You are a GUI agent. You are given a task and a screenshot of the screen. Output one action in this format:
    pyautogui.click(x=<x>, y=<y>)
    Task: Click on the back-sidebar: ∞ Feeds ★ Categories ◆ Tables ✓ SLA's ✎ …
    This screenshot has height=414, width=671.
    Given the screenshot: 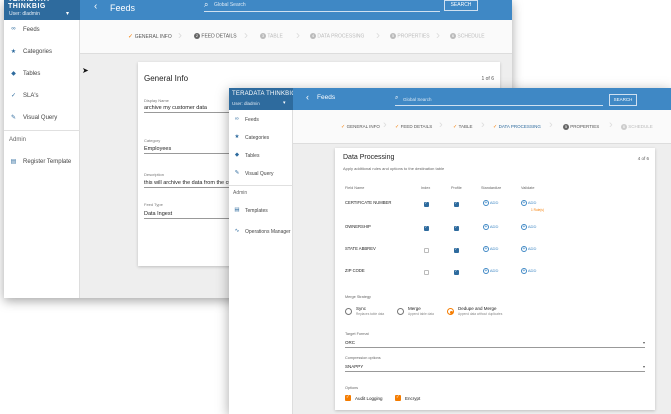 What is the action you would take?
    pyautogui.click(x=42, y=159)
    